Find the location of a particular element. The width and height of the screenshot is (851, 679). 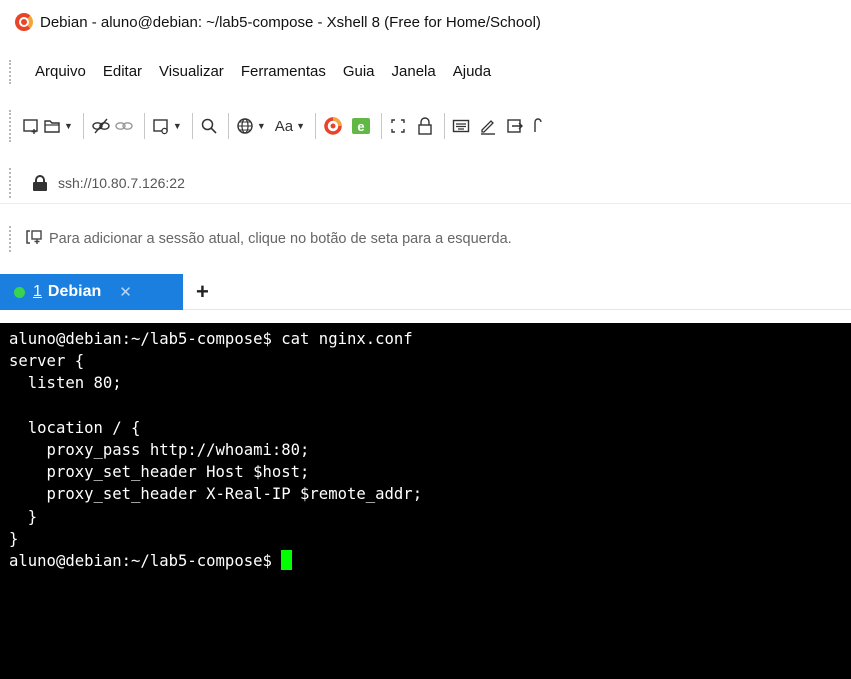

menu-janela: Janela is located at coordinates (414, 71).